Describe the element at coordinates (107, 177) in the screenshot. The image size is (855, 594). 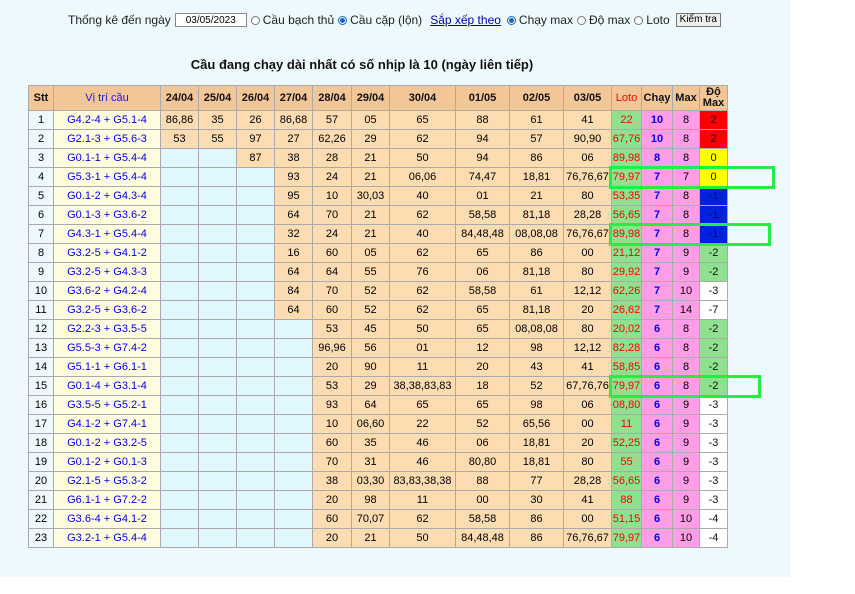
I see `vi-tri-cau-link: G5.3-1 + G5.4-4` at that location.